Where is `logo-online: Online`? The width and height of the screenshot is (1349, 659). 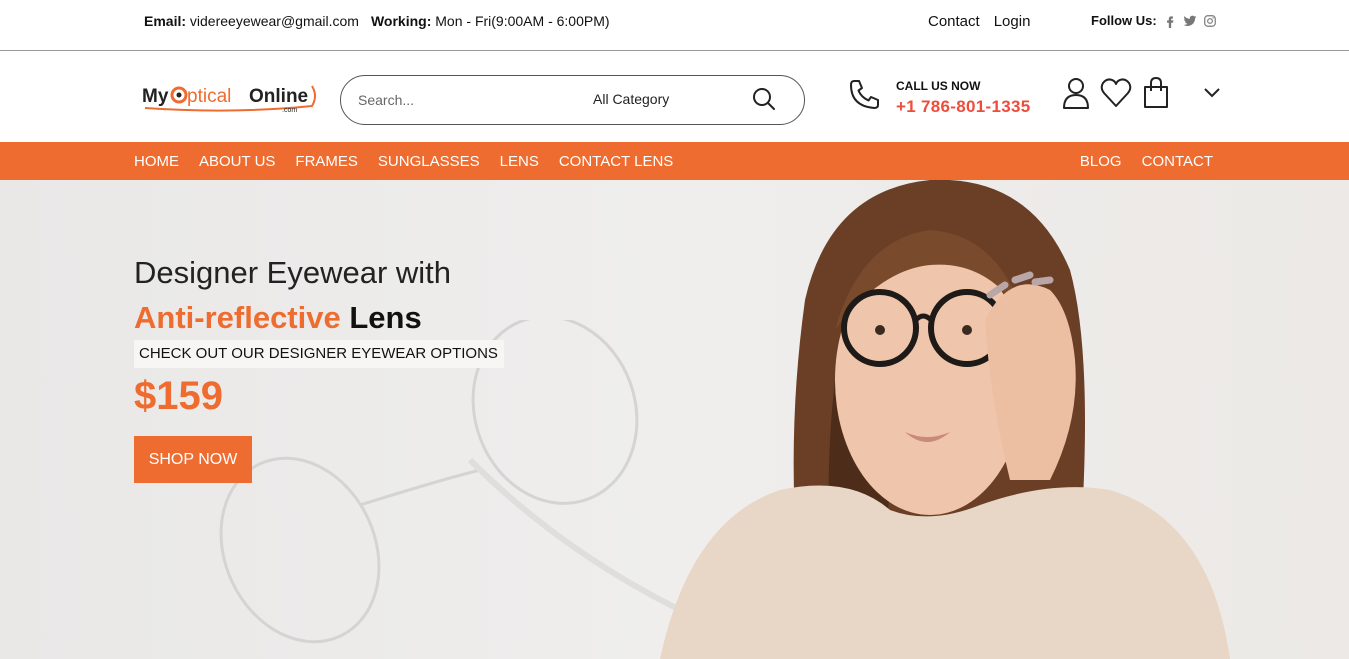 logo-online: Online is located at coordinates (278, 96).